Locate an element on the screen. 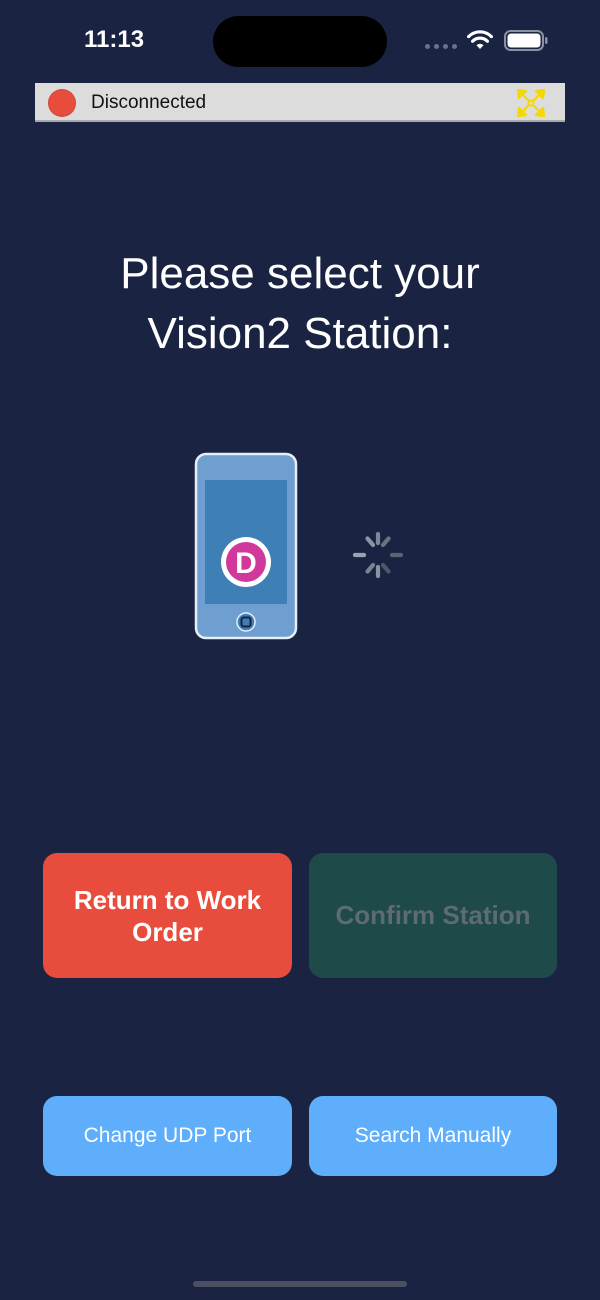 This screenshot has width=600, height=1300. home-indicator is located at coordinates (300, 1284).